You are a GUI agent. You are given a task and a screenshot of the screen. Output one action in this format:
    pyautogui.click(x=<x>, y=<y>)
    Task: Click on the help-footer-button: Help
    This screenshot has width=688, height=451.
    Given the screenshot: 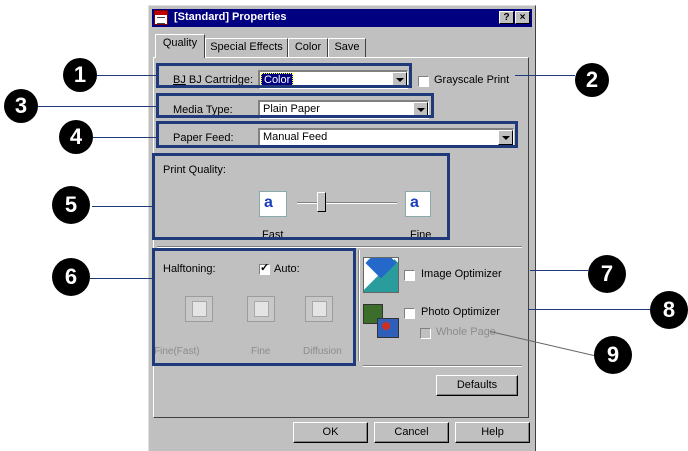 What is the action you would take?
    pyautogui.click(x=492, y=432)
    